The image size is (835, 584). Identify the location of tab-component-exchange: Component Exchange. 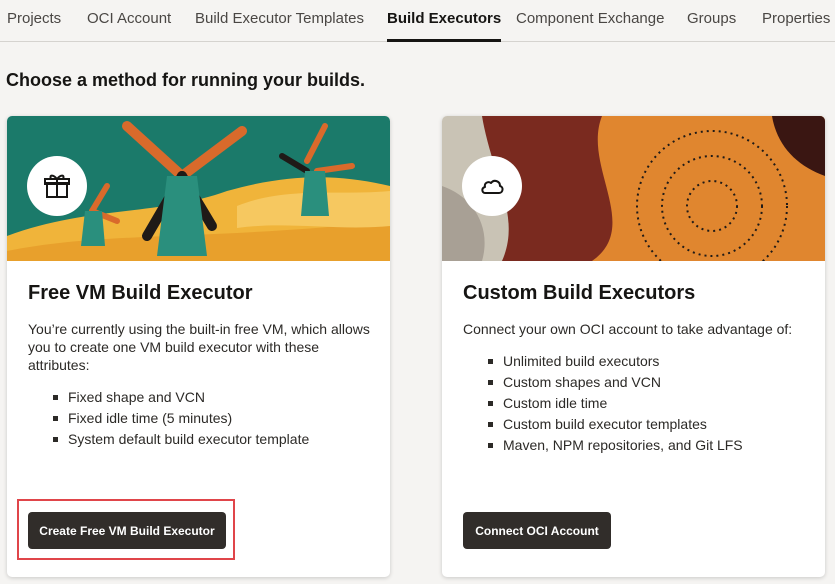
(590, 21).